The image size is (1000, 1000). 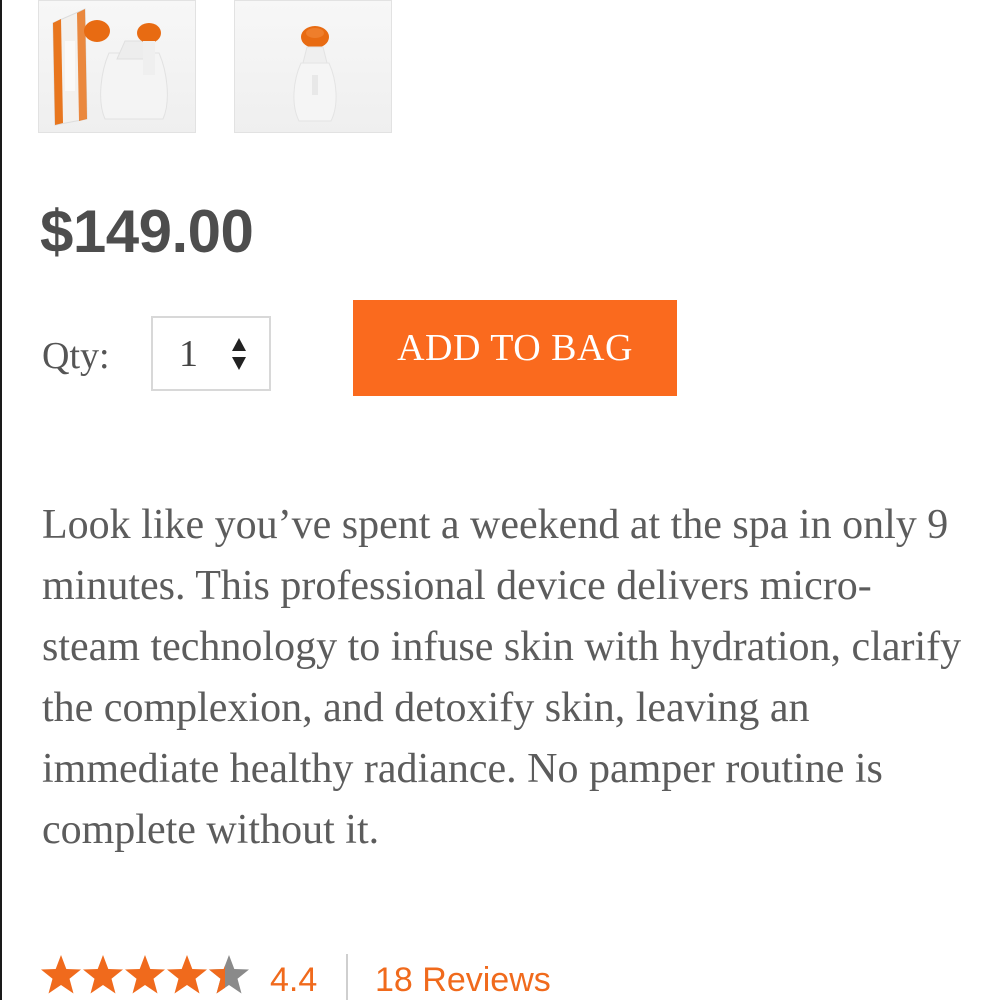 I want to click on left-window-edge, so click(x=1, y=500).